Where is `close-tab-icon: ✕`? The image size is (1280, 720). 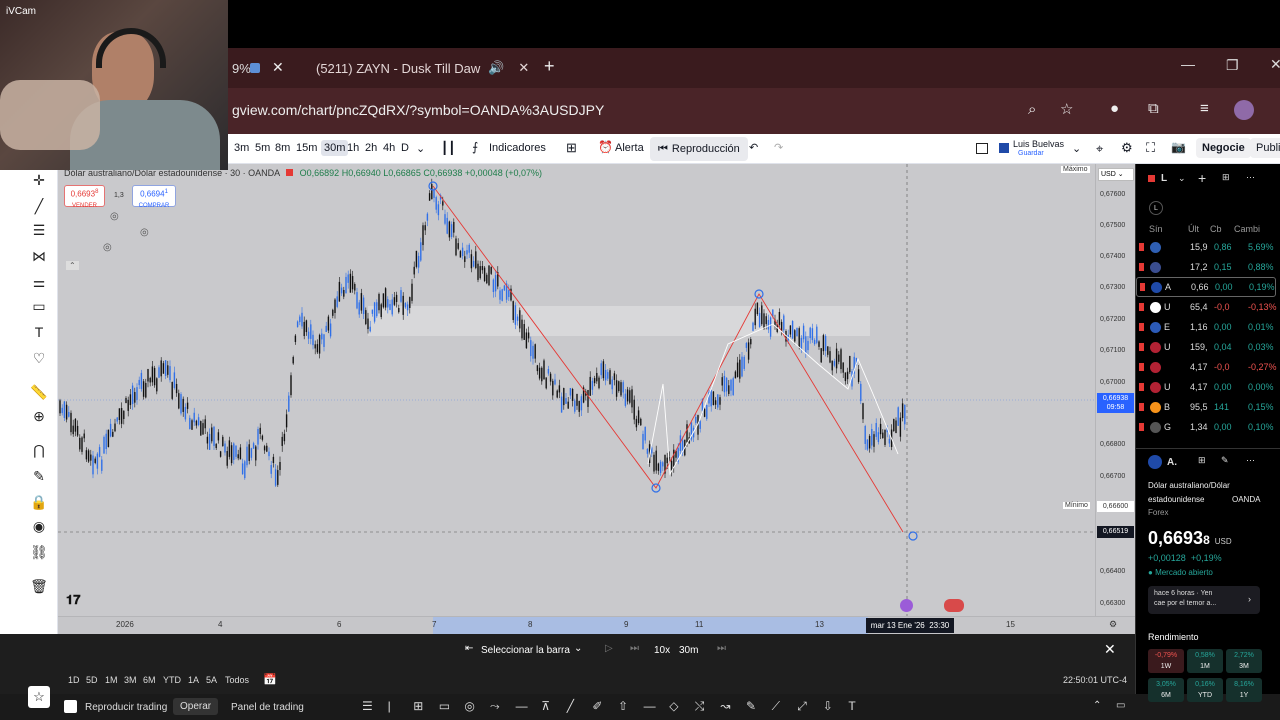
close-tab-icon: ✕ is located at coordinates (523, 68).